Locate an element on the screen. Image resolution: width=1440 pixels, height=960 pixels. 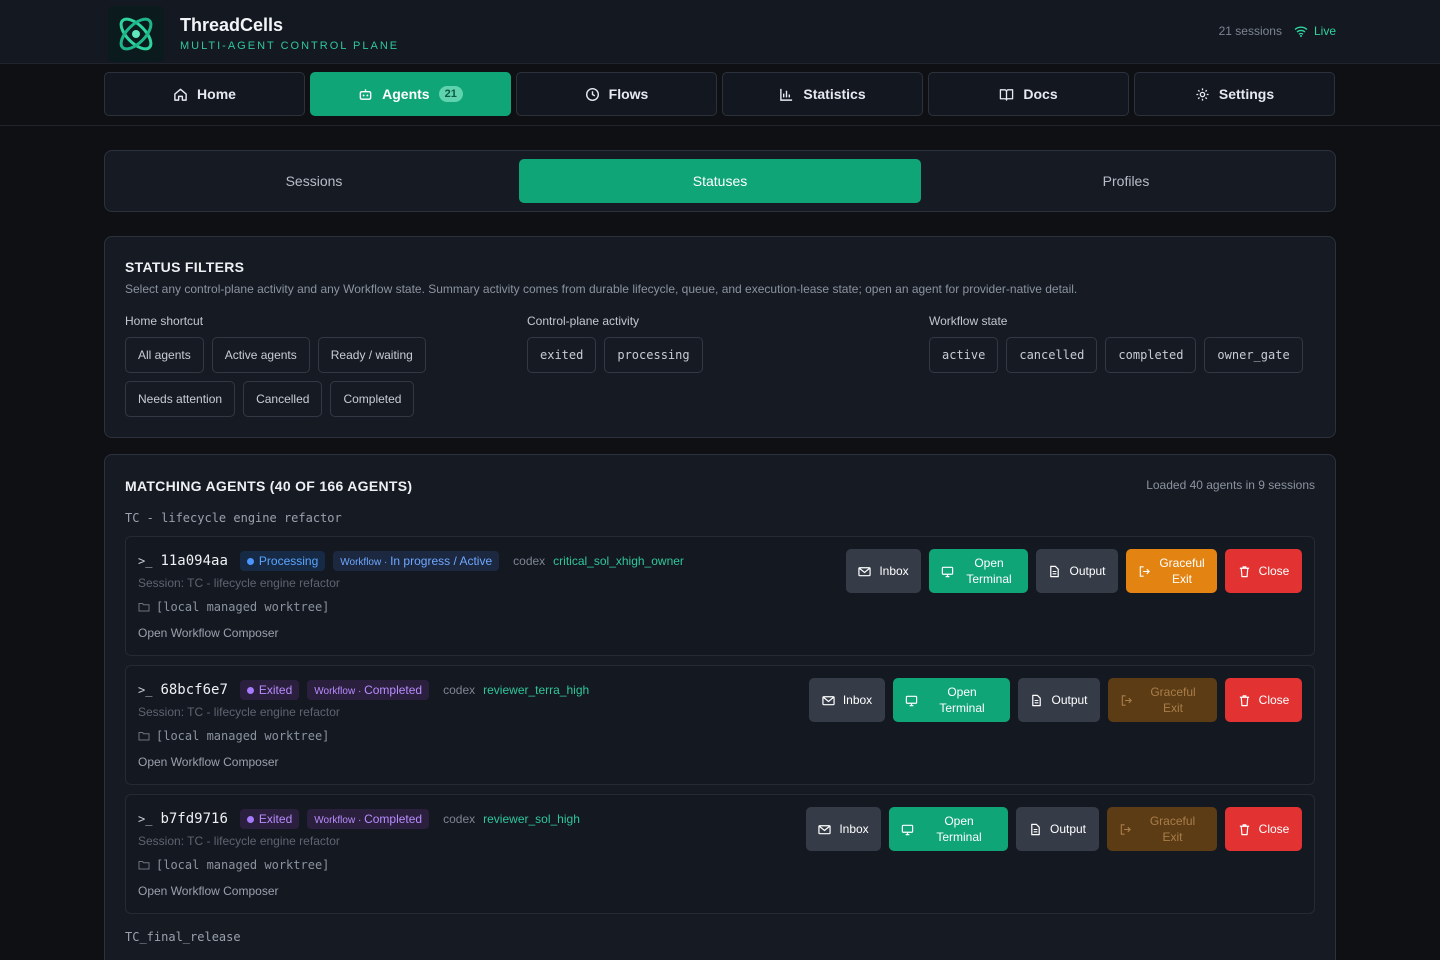
status-badge: Exited is located at coordinates (269, 819).